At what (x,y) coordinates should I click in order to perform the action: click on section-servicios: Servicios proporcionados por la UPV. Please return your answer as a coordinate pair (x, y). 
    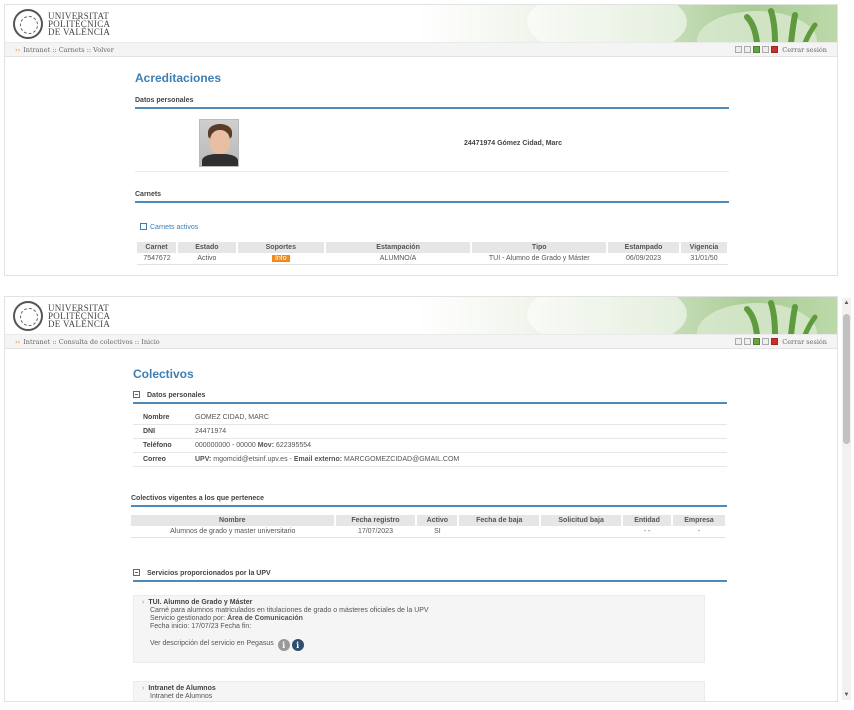
    Looking at the image, I should click on (430, 575).